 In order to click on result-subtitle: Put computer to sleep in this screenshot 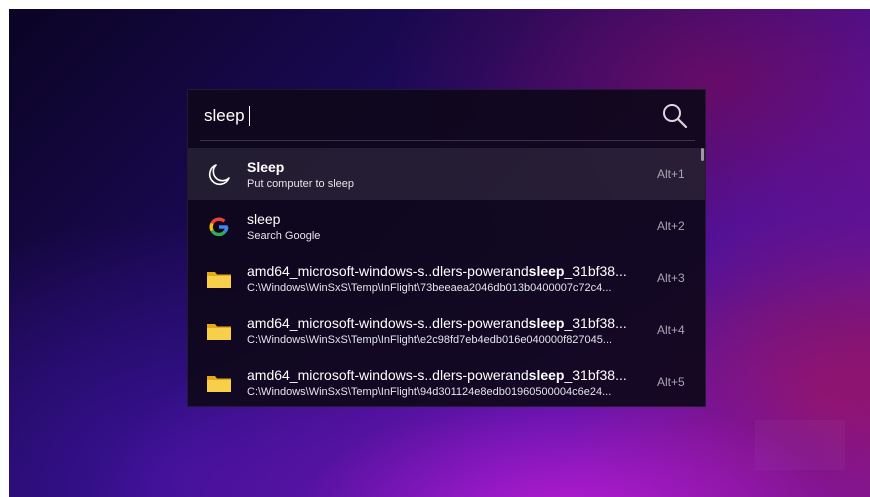, I will do `click(301, 184)`.